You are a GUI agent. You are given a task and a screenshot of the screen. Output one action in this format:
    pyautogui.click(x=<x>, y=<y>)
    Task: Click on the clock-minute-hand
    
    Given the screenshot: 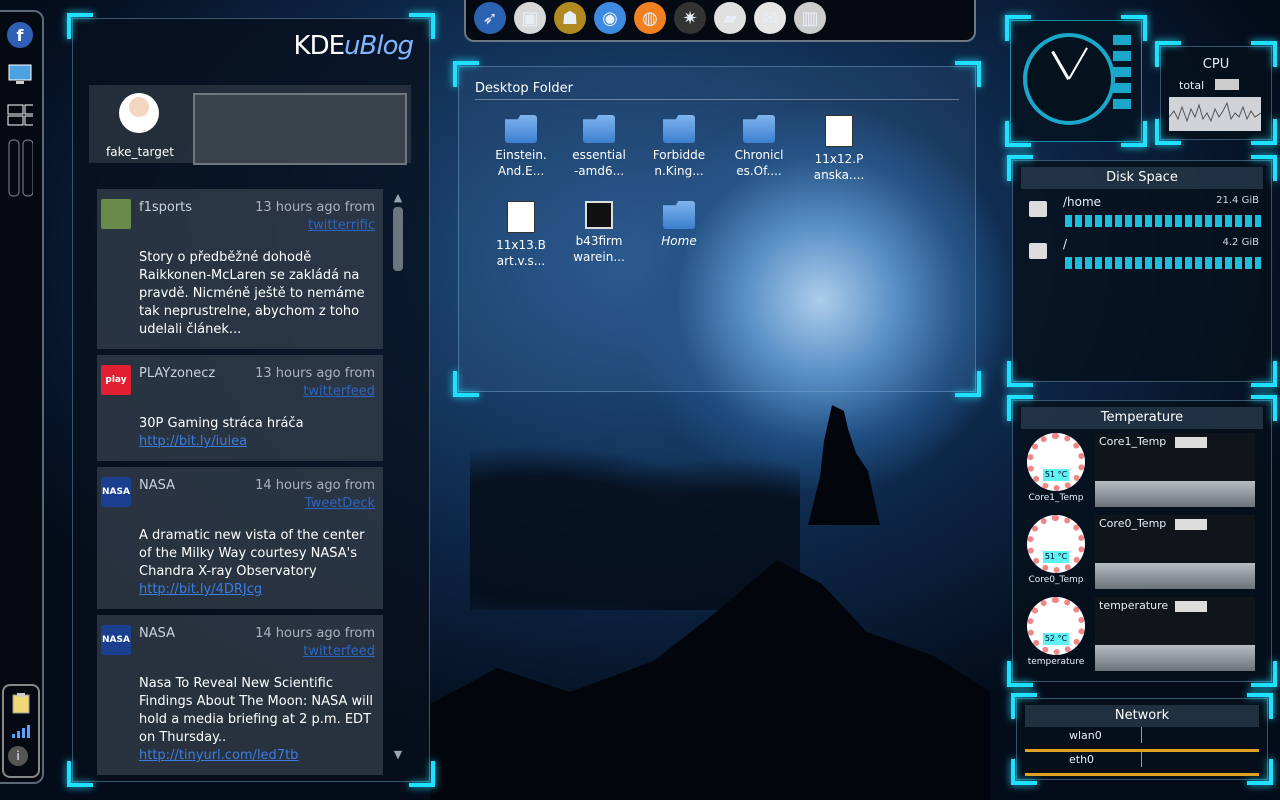 What is the action you would take?
    pyautogui.click(x=1078, y=63)
    